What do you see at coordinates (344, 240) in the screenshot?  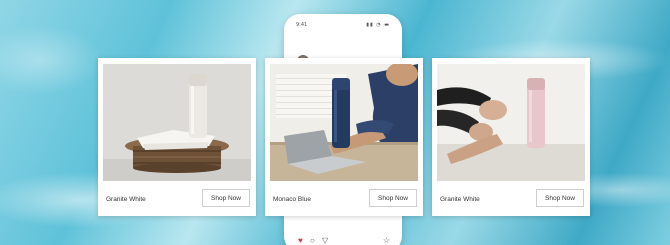 I see `post-actions: ♥ ○ ▽ ☆` at bounding box center [344, 240].